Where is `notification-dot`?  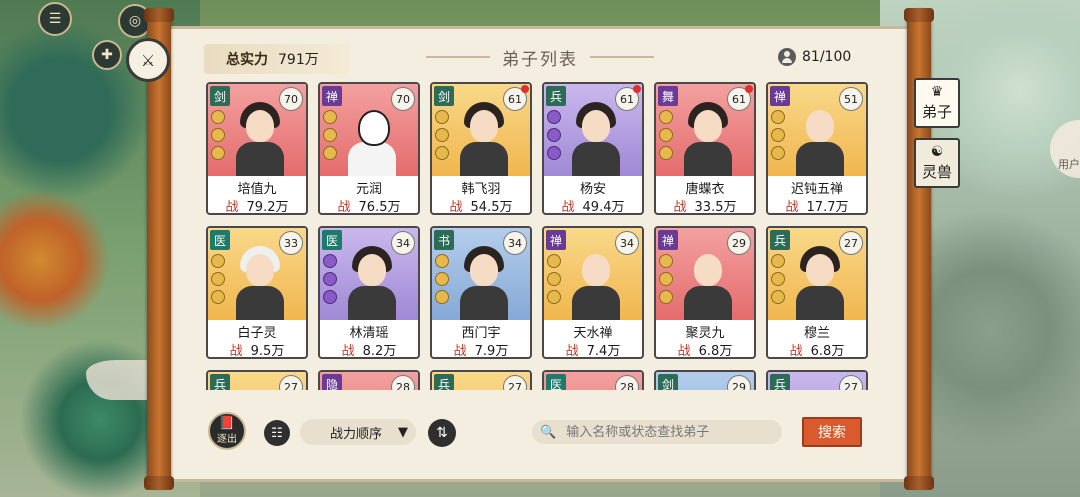 notification-dot is located at coordinates (637, 89).